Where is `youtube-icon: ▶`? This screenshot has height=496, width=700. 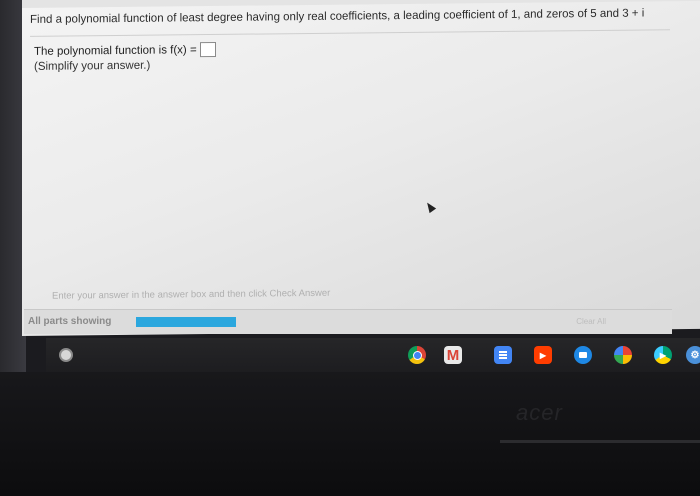
youtube-icon: ▶ is located at coordinates (543, 355).